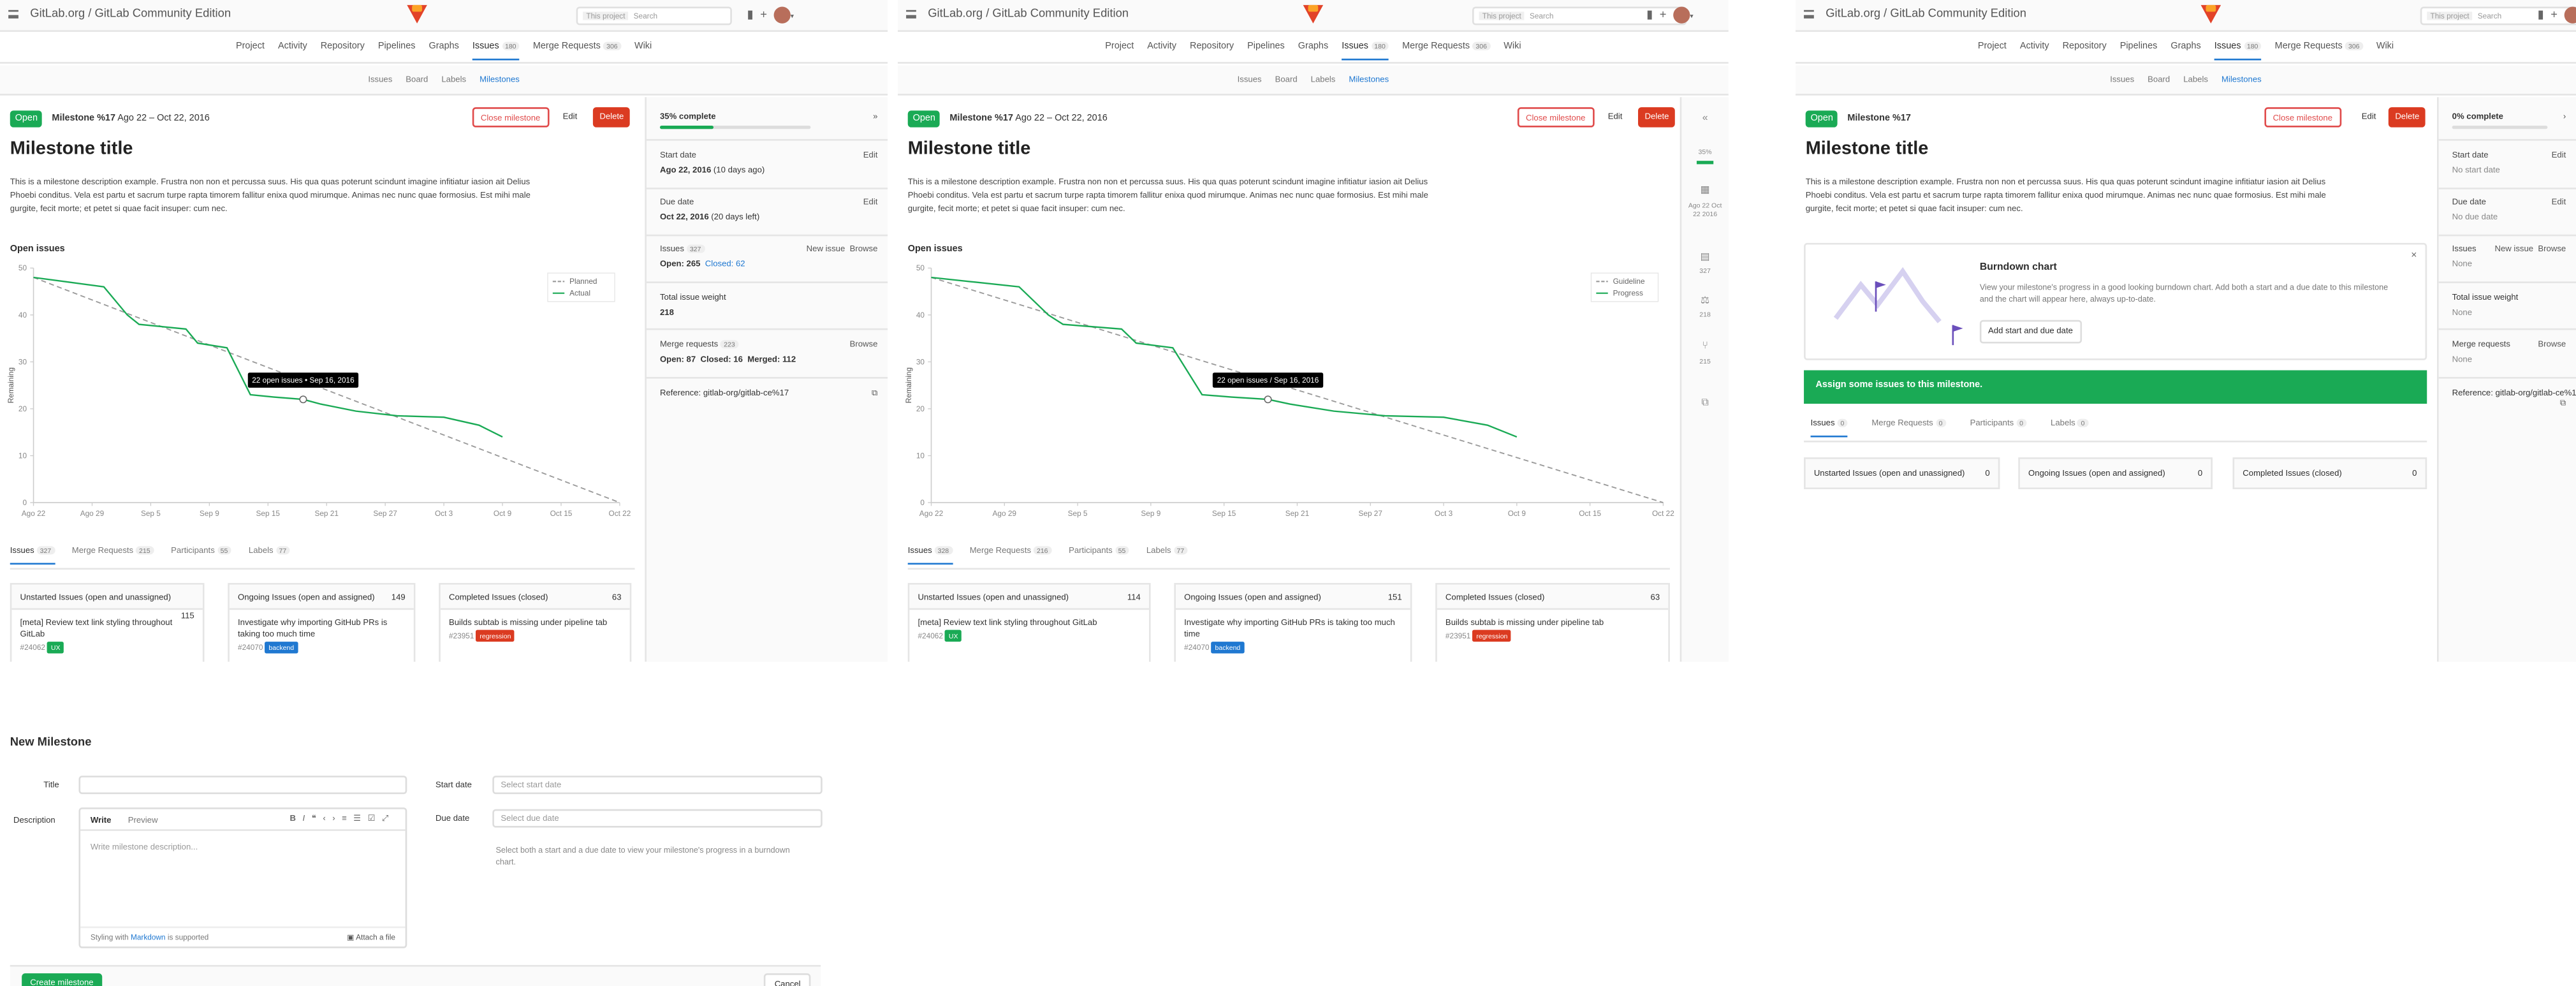 This screenshot has width=2576, height=986. I want to click on bold-icon: B, so click(296, 819).